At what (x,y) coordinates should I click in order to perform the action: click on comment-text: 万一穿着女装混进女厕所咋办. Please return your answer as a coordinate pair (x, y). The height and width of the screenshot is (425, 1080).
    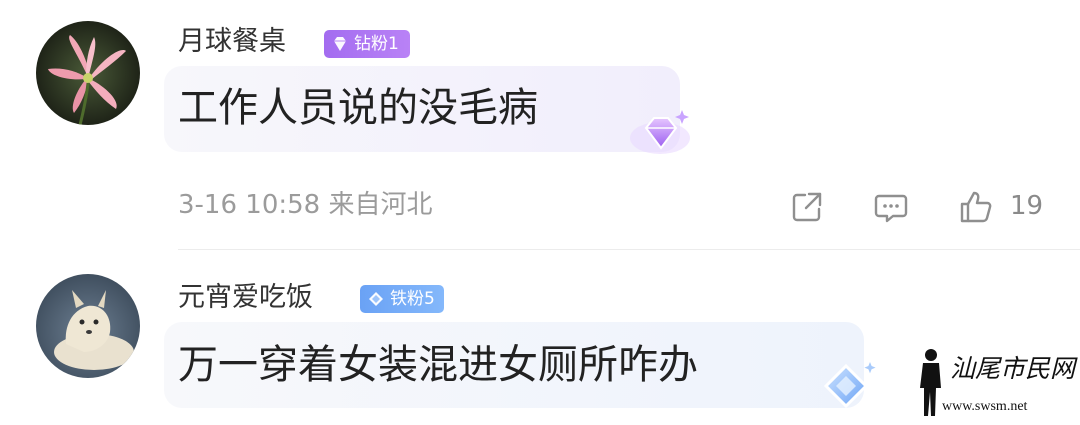
    Looking at the image, I should click on (438, 365).